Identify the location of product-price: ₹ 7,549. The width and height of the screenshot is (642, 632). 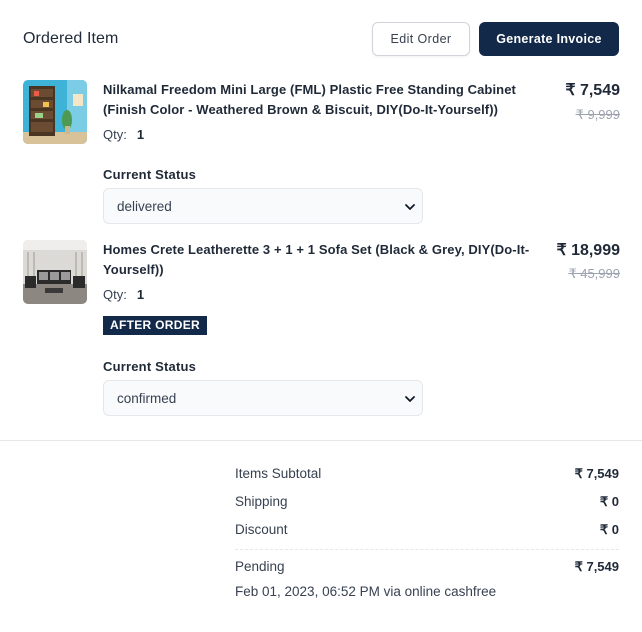
(592, 90).